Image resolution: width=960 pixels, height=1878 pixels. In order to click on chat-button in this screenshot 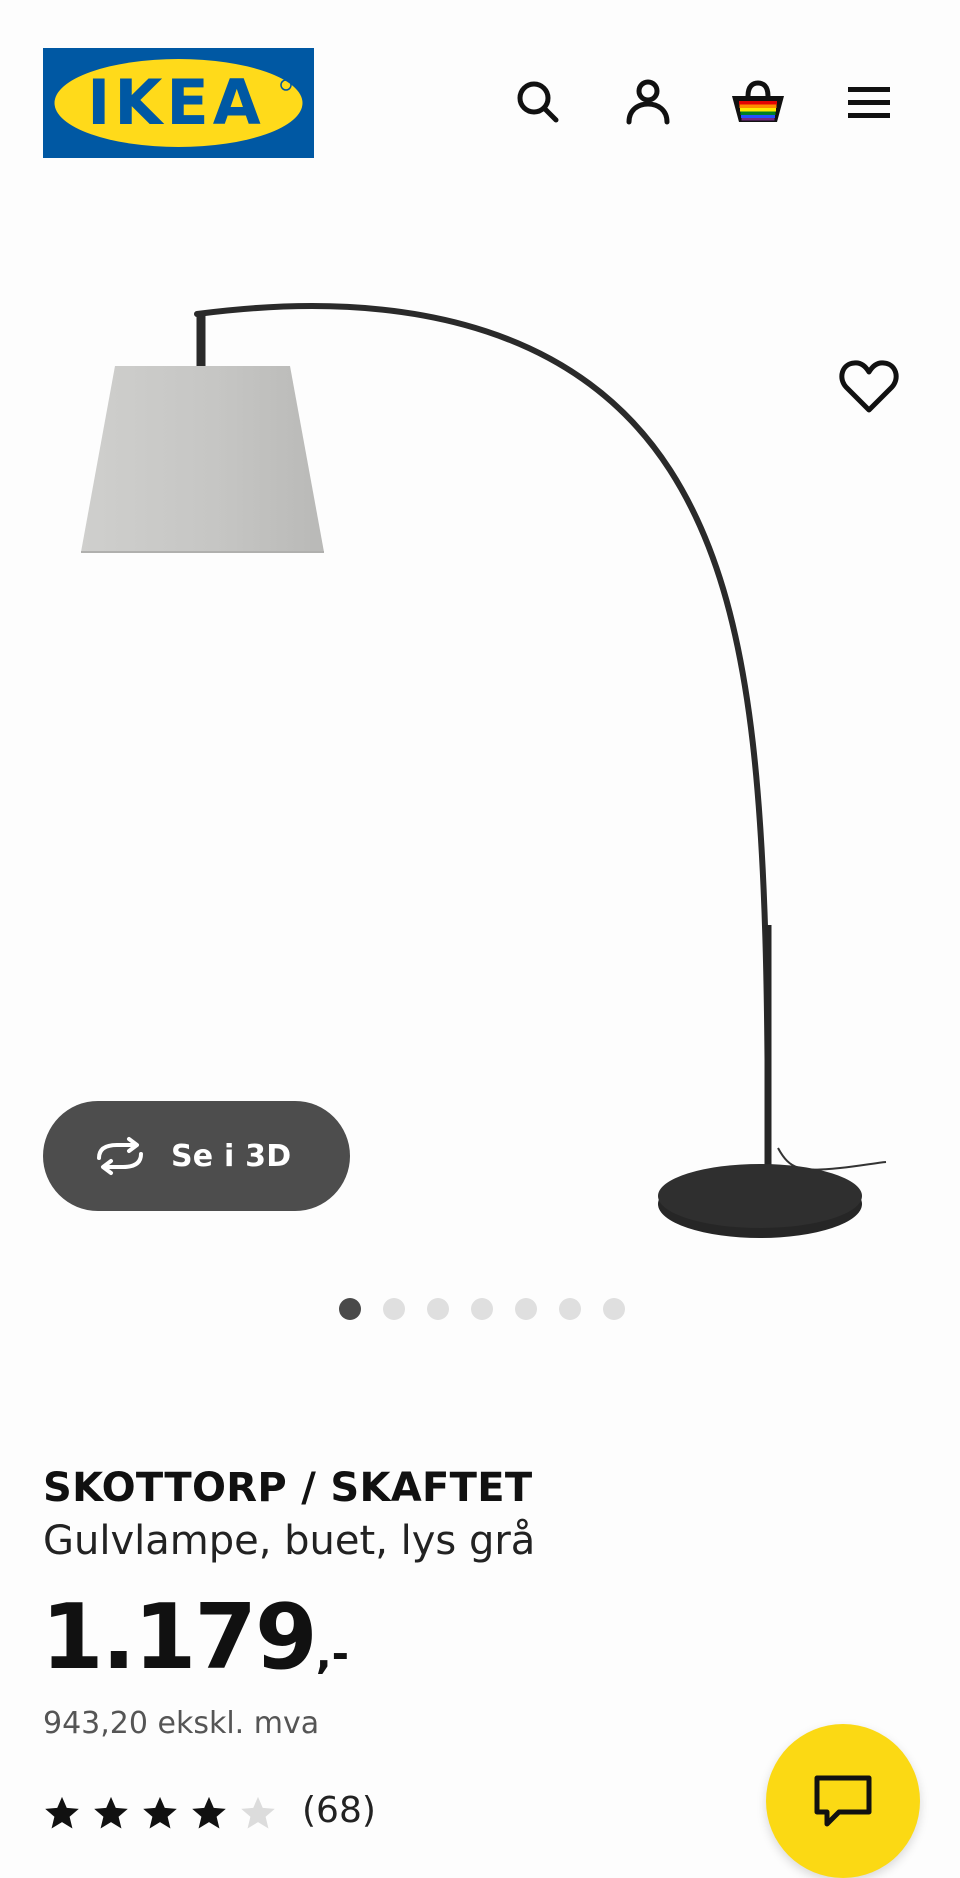, I will do `click(843, 1801)`.